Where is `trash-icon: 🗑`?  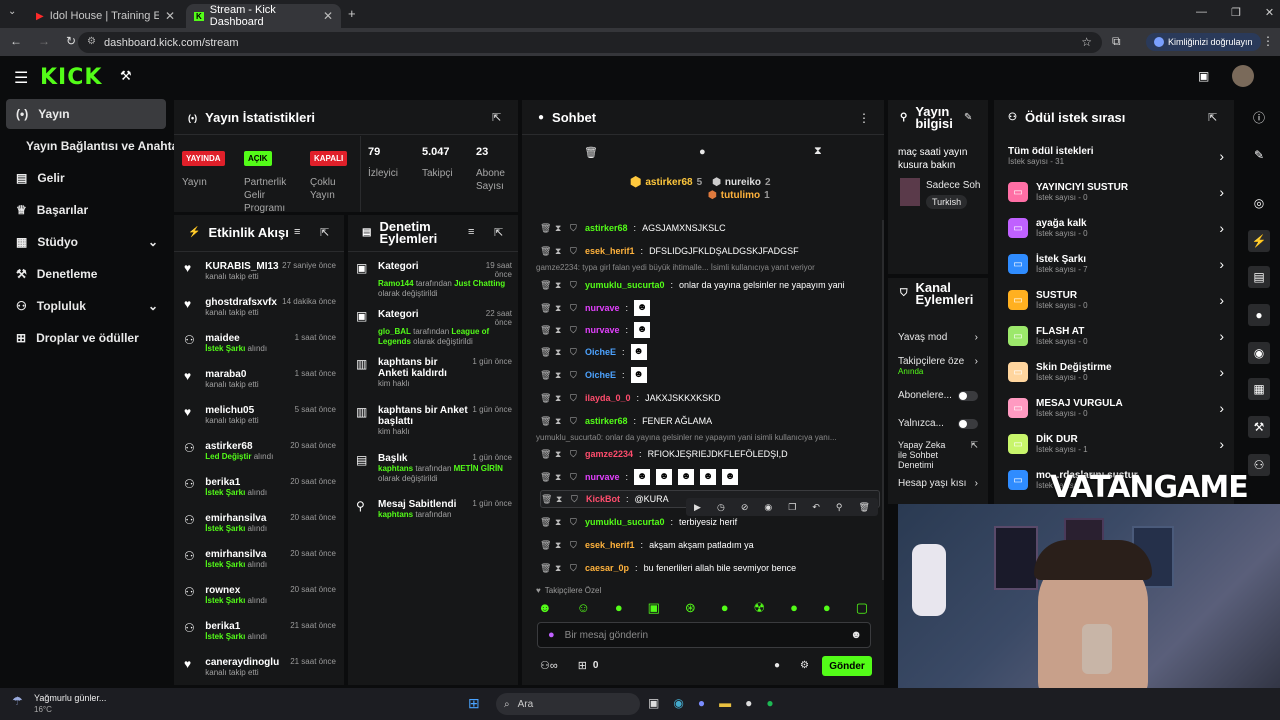 trash-icon: 🗑 is located at coordinates (591, 152).